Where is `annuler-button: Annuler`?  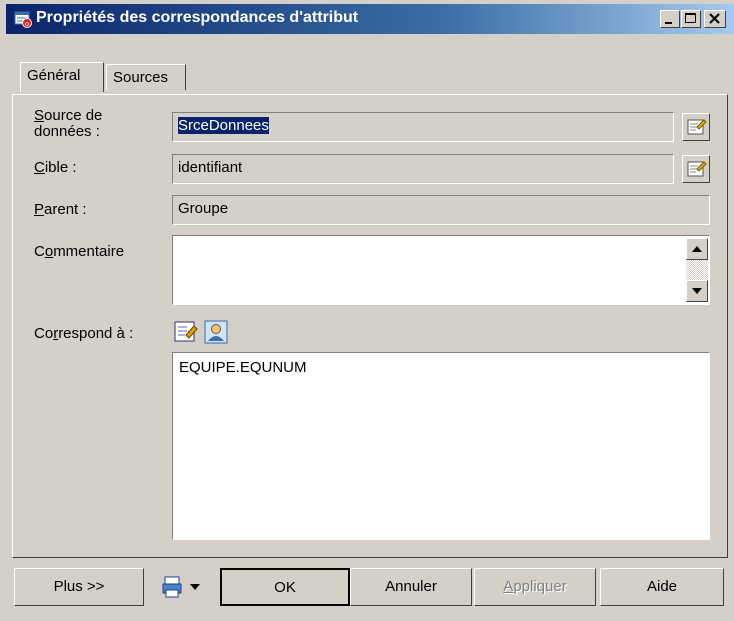 annuler-button: Annuler is located at coordinates (411, 587).